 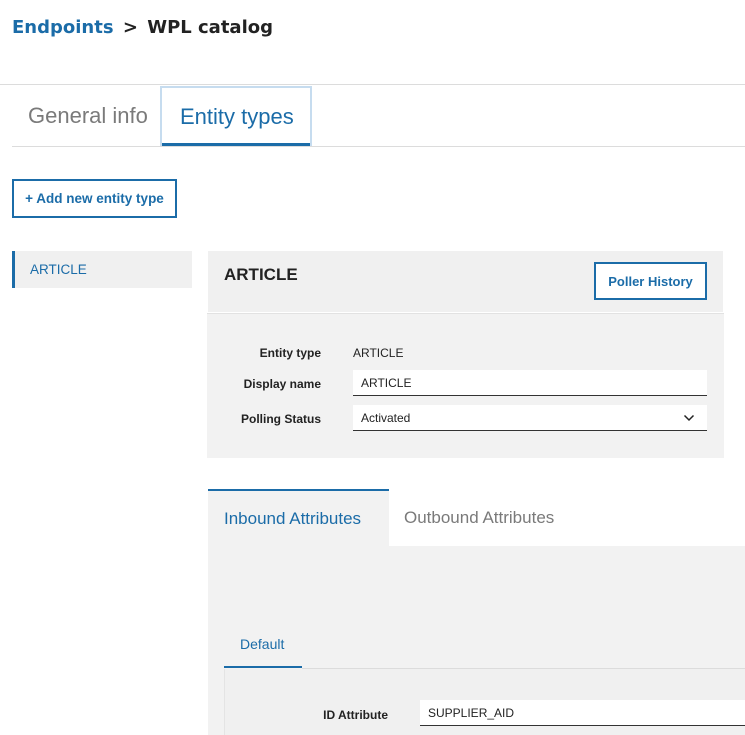 I want to click on polling-status-value: Activated, so click(x=386, y=417).